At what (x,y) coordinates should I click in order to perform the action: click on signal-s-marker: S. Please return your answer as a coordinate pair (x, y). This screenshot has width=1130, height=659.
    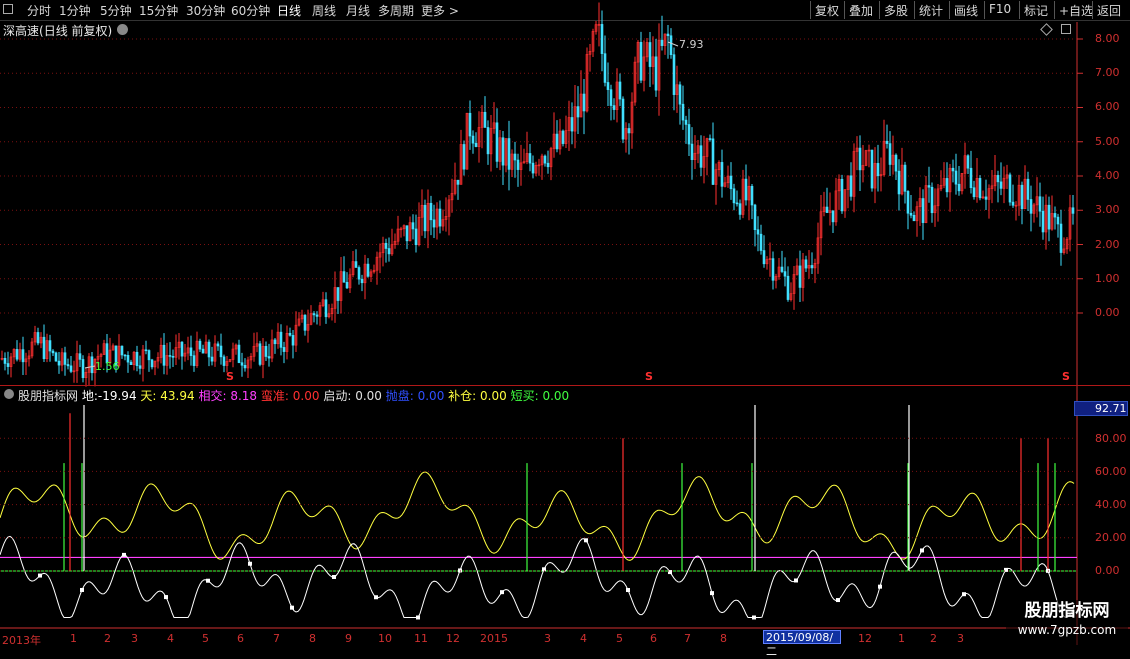
    Looking at the image, I should click on (649, 376).